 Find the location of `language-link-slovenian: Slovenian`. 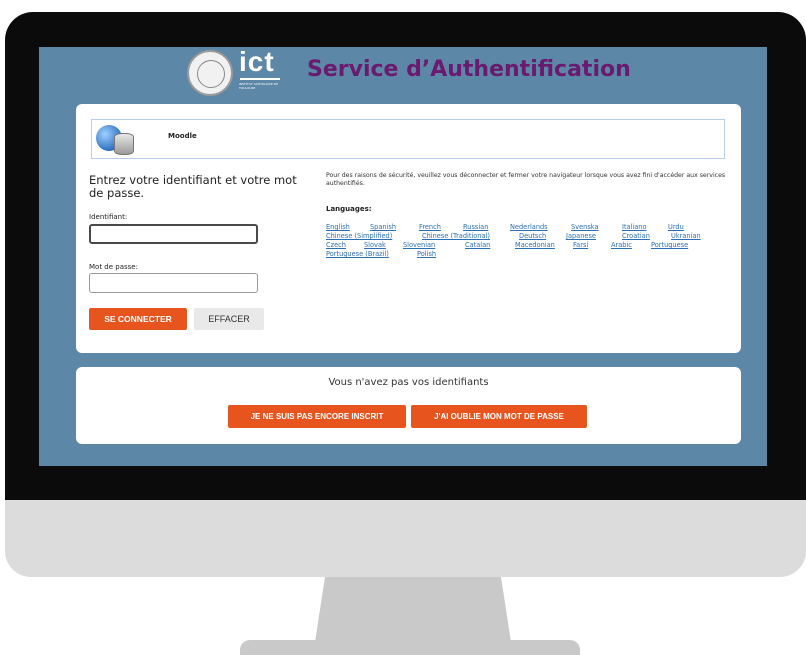

language-link-slovenian: Slovenian is located at coordinates (419, 245).